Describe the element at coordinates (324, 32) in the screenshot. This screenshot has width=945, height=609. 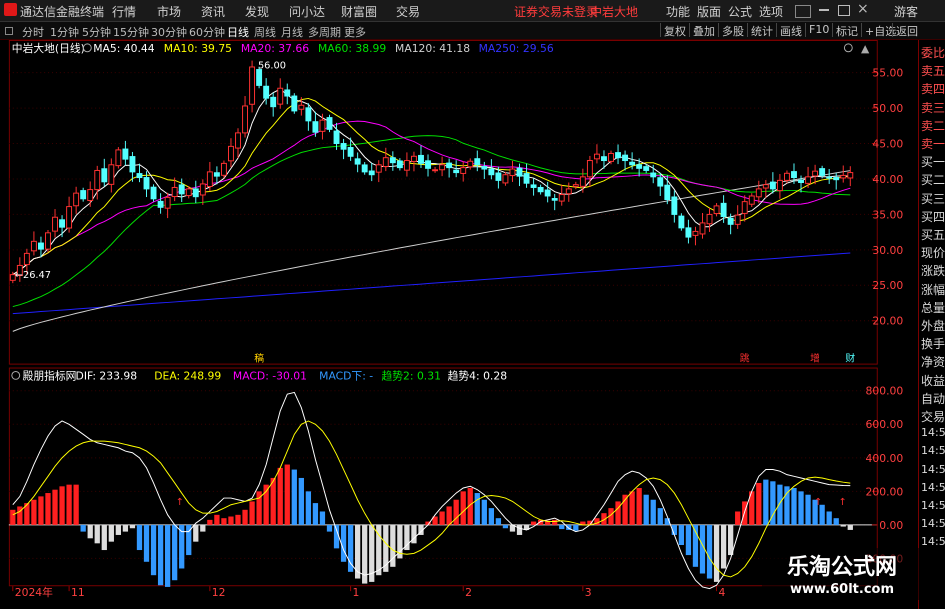
I see `tab-multi-period: 多周期` at that location.